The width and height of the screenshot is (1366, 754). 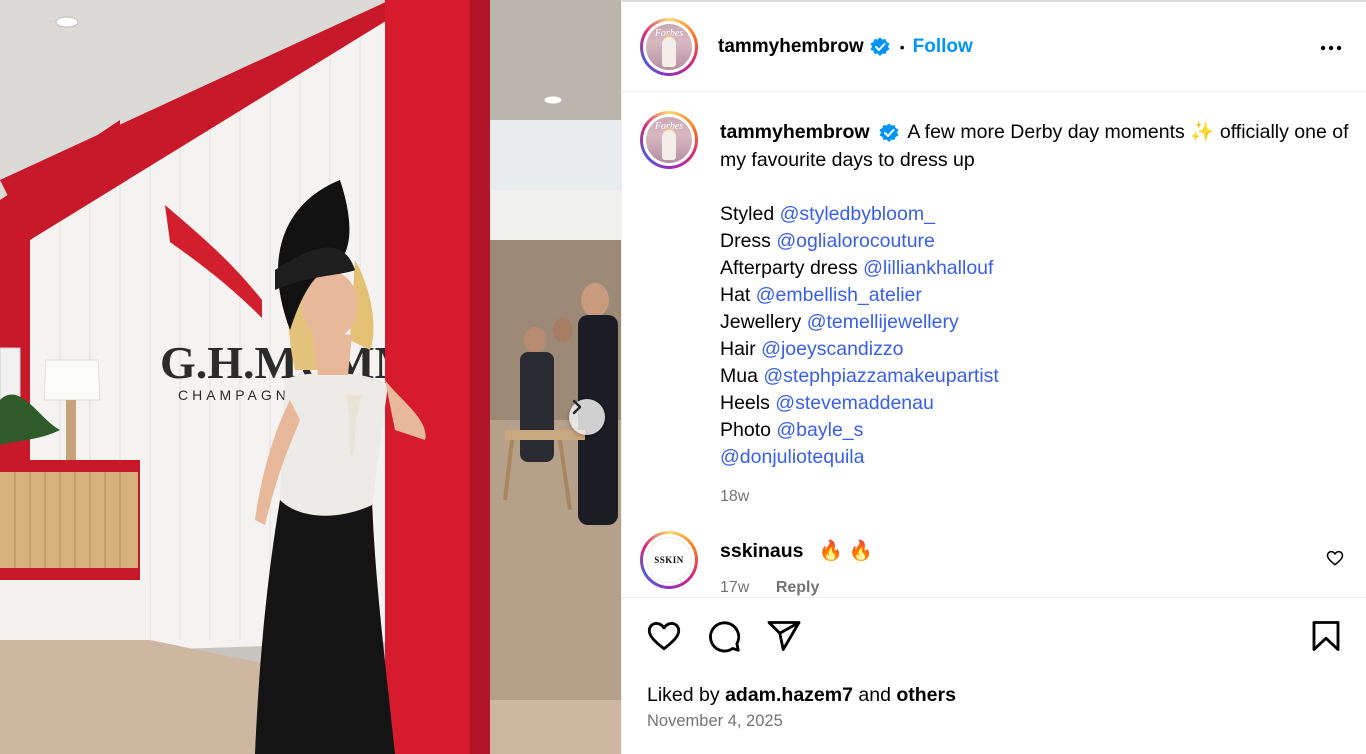 I want to click on credit-label: Mua, so click(x=742, y=376).